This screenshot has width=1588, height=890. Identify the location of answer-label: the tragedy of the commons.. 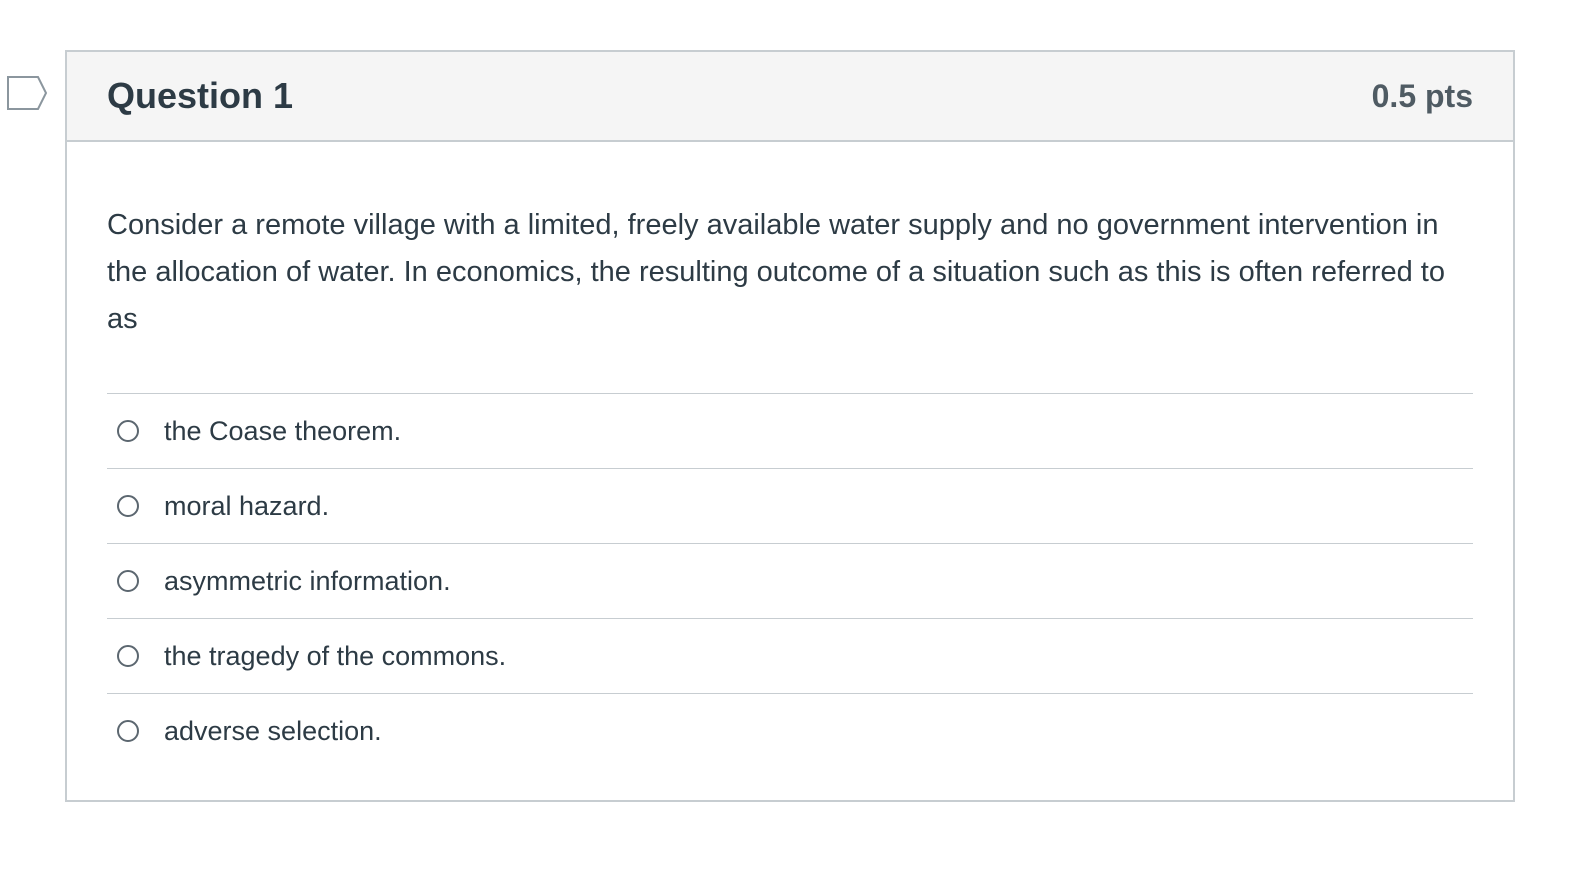
(335, 655).